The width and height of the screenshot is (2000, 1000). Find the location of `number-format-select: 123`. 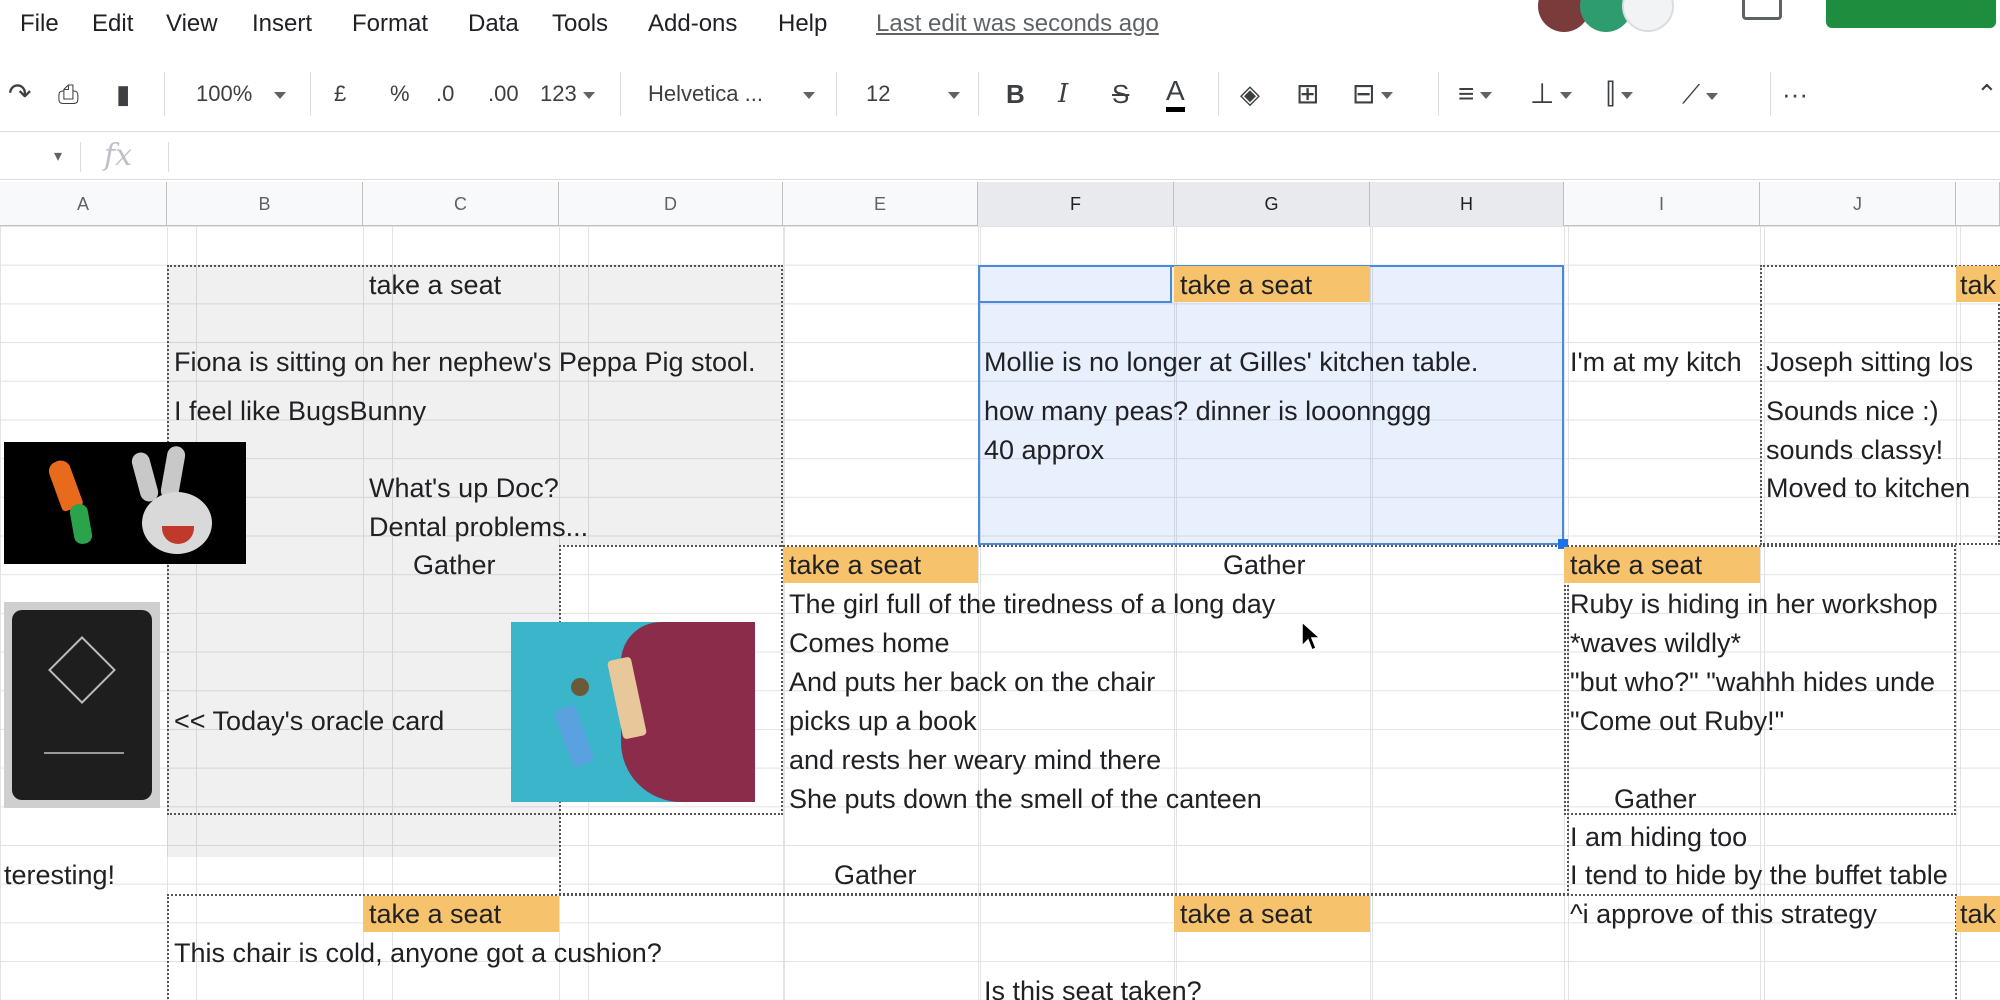

number-format-select: 123 is located at coordinates (567, 94).